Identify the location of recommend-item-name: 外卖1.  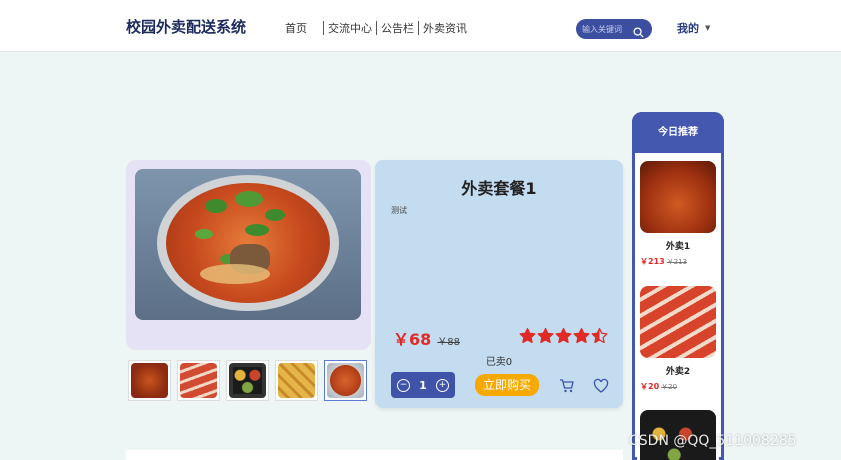
(678, 247).